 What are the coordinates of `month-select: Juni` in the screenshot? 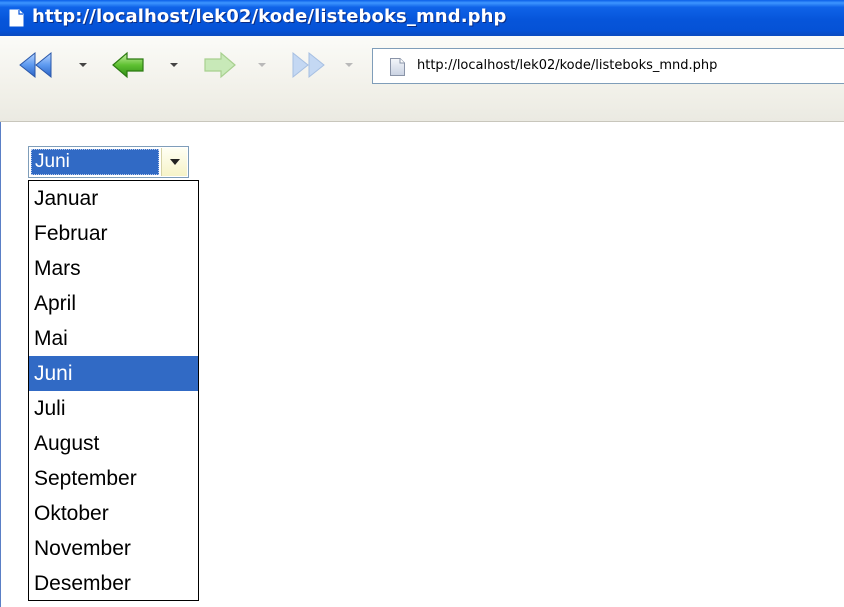 It's located at (108, 162).